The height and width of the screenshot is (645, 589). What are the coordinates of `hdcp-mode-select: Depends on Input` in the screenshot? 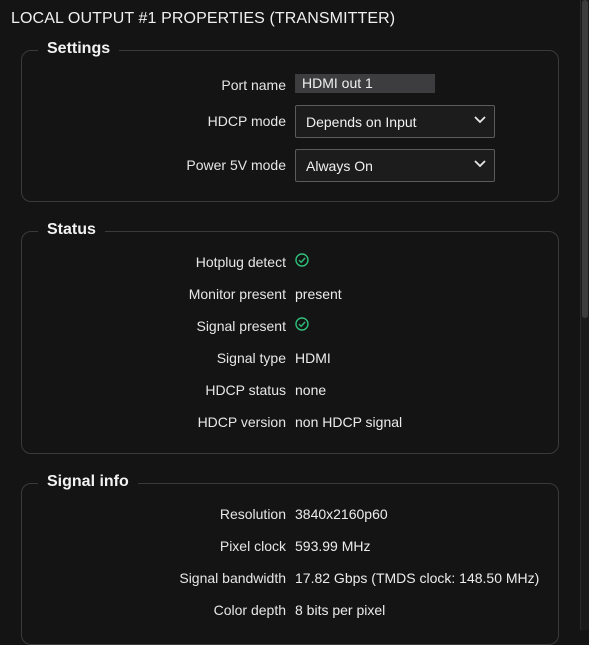 It's located at (395, 121).